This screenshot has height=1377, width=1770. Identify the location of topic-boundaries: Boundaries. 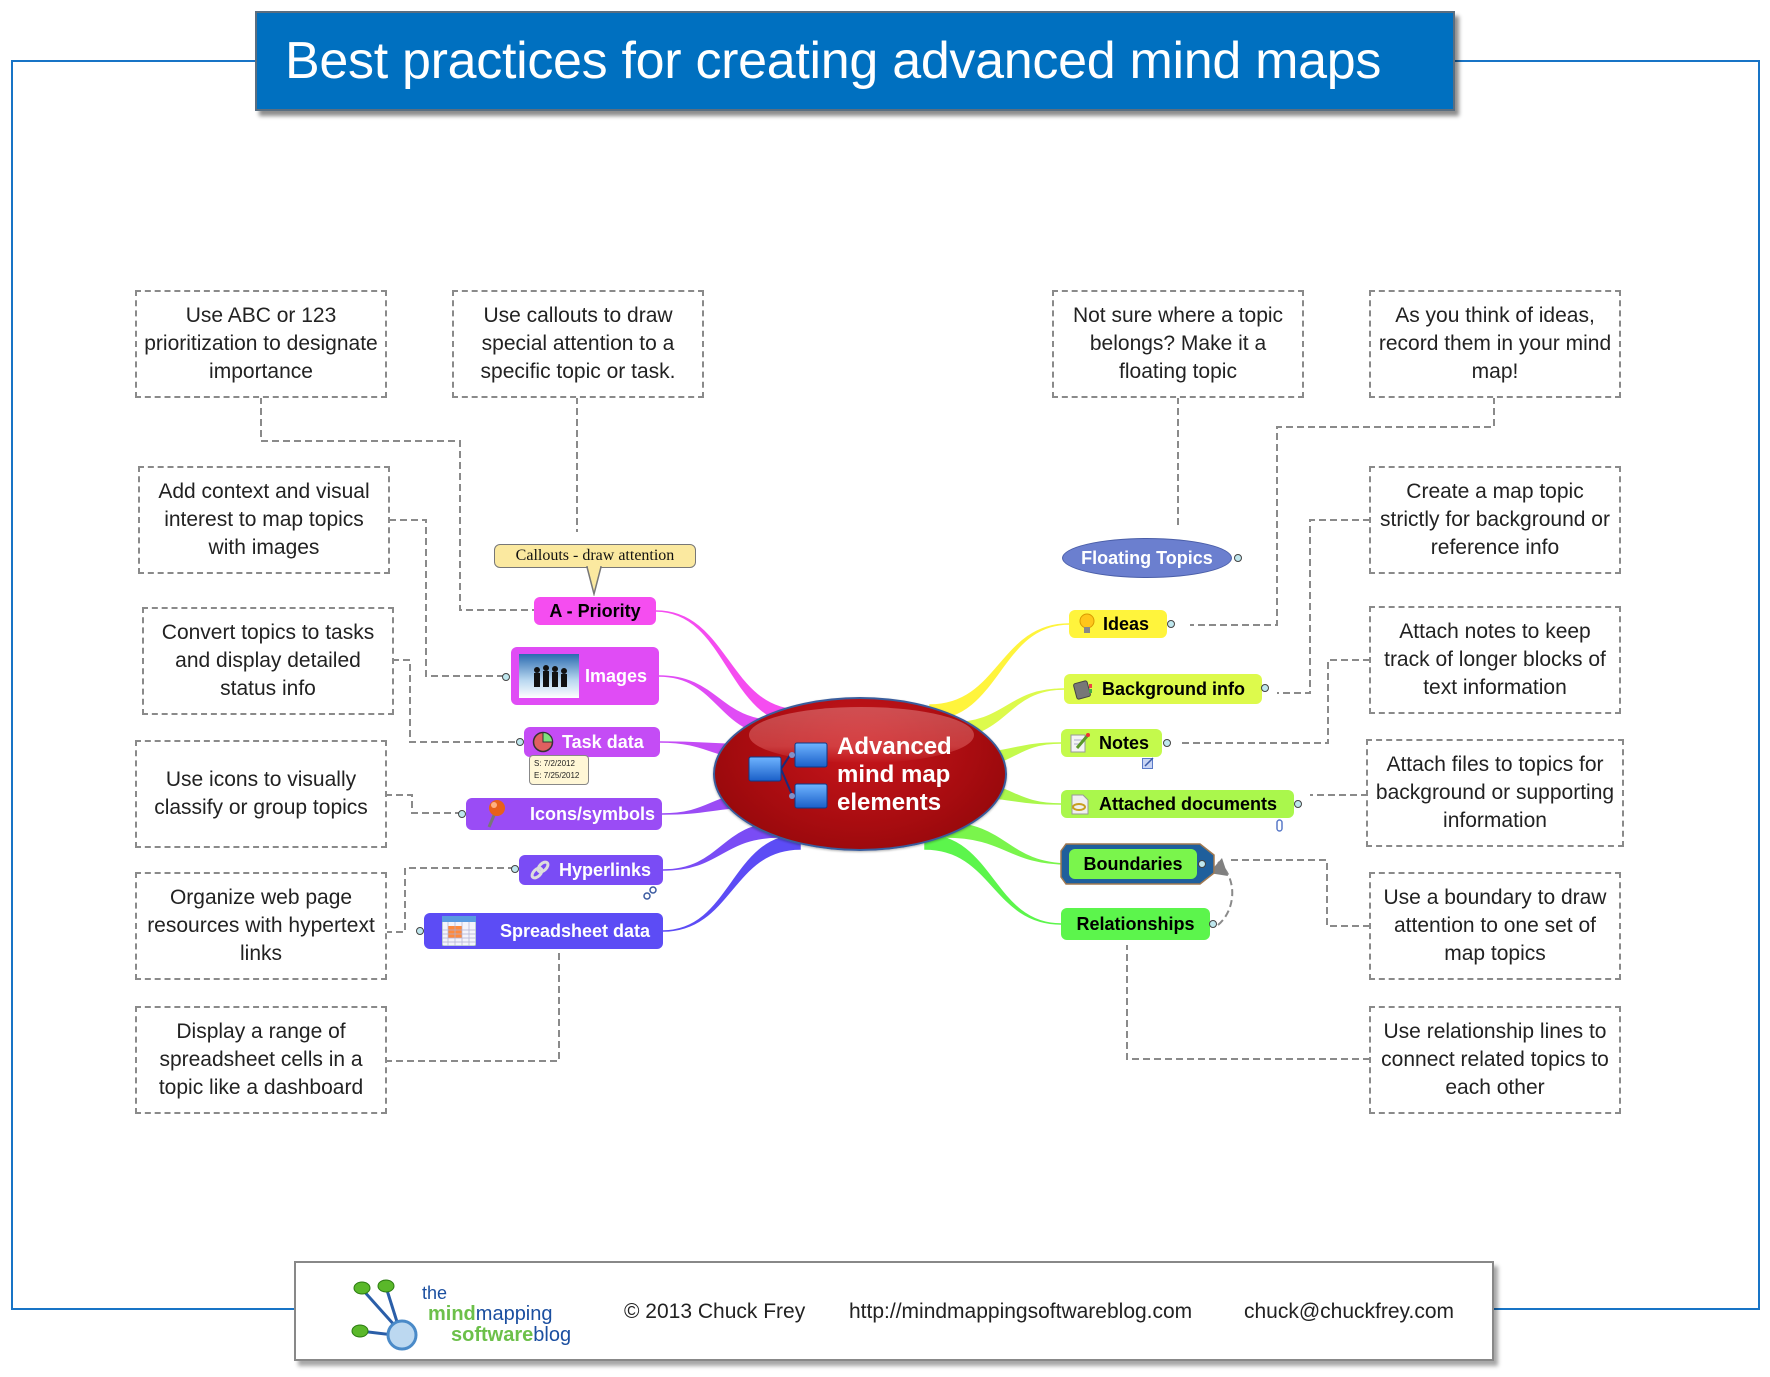
(1133, 864).